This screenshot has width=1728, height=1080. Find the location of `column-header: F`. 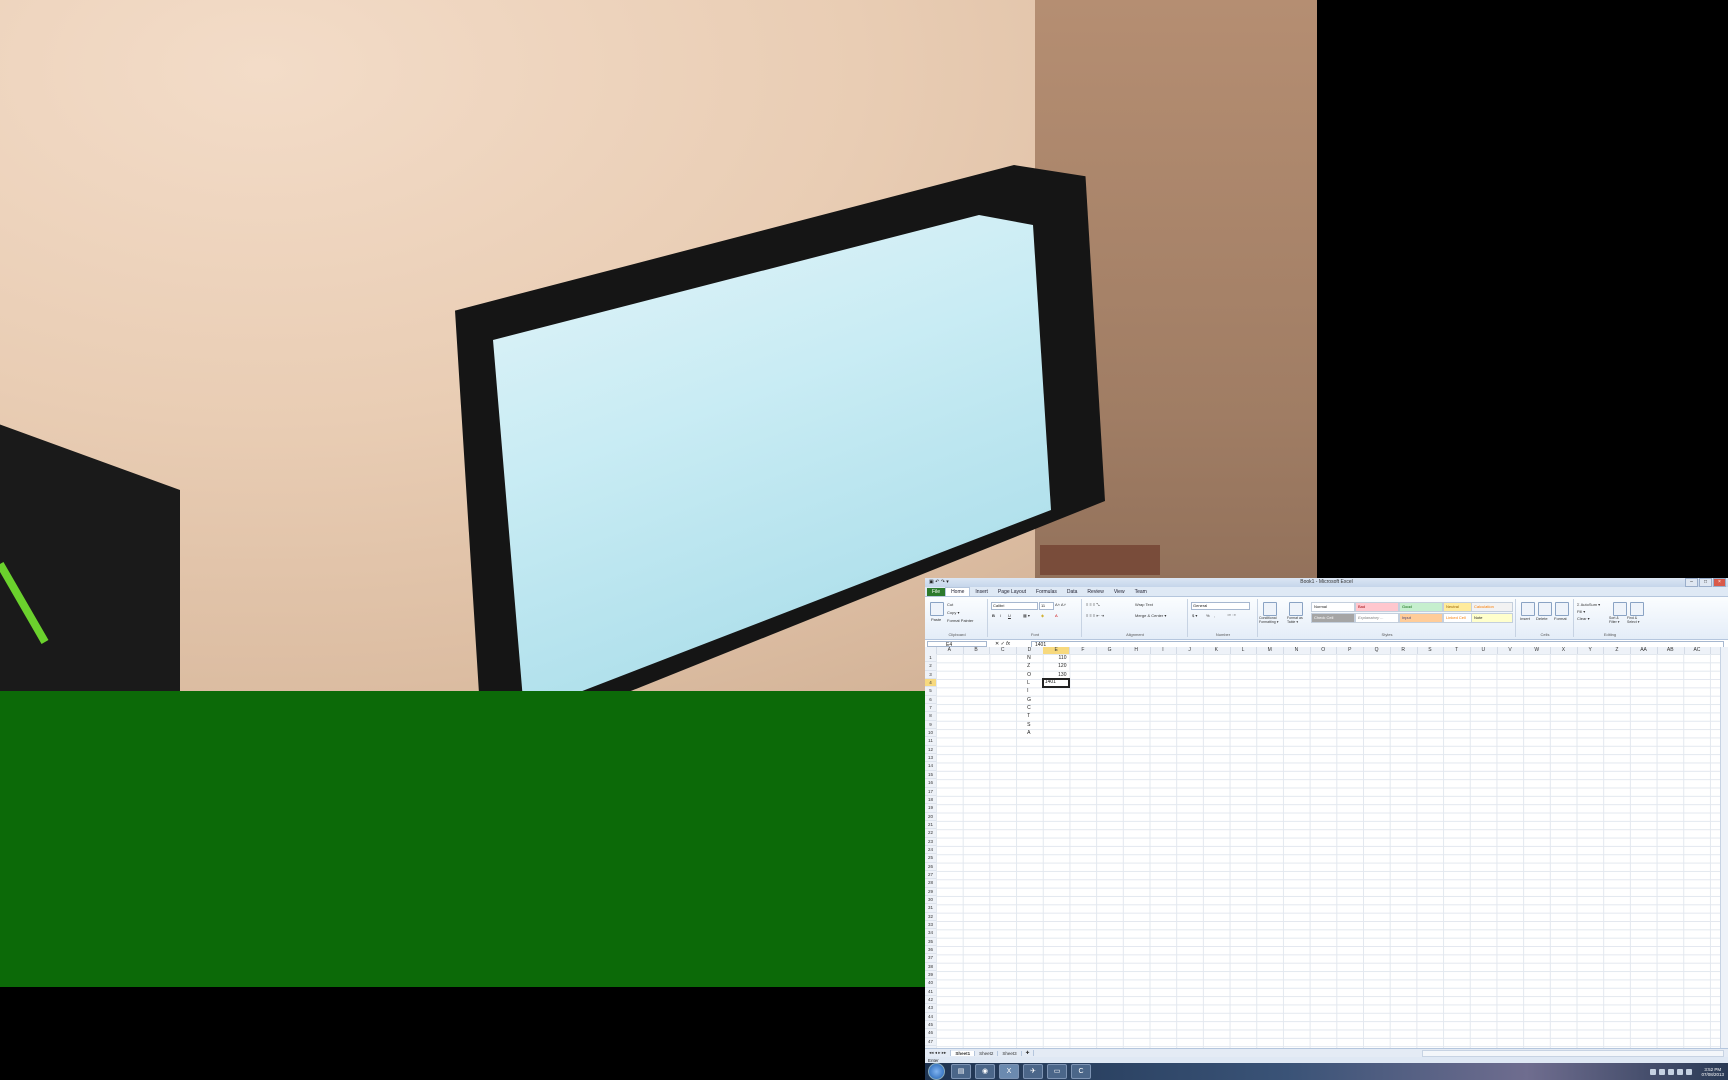

column-header: F is located at coordinates (1084, 650).